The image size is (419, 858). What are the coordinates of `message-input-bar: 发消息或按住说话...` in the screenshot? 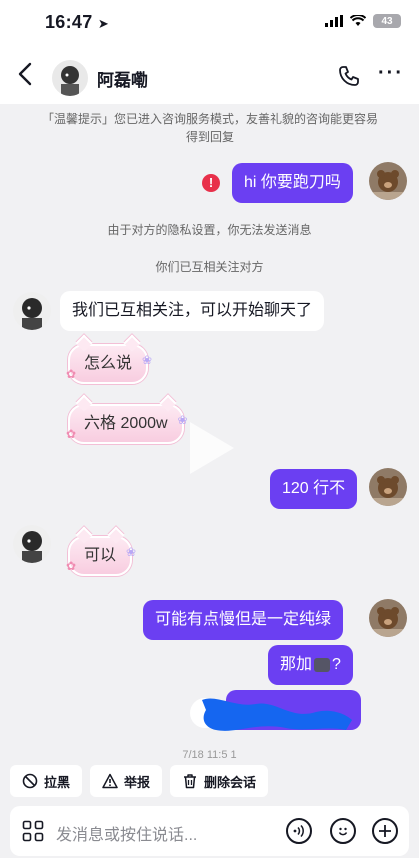 It's located at (209, 831).